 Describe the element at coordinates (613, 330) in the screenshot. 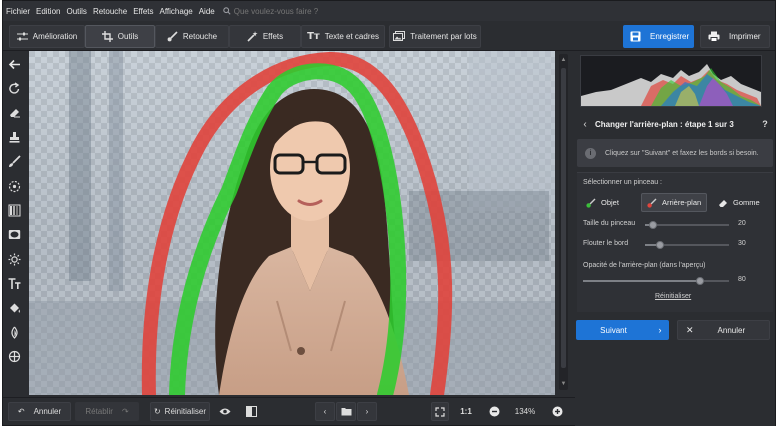

I see `next-label: Suivant` at that location.